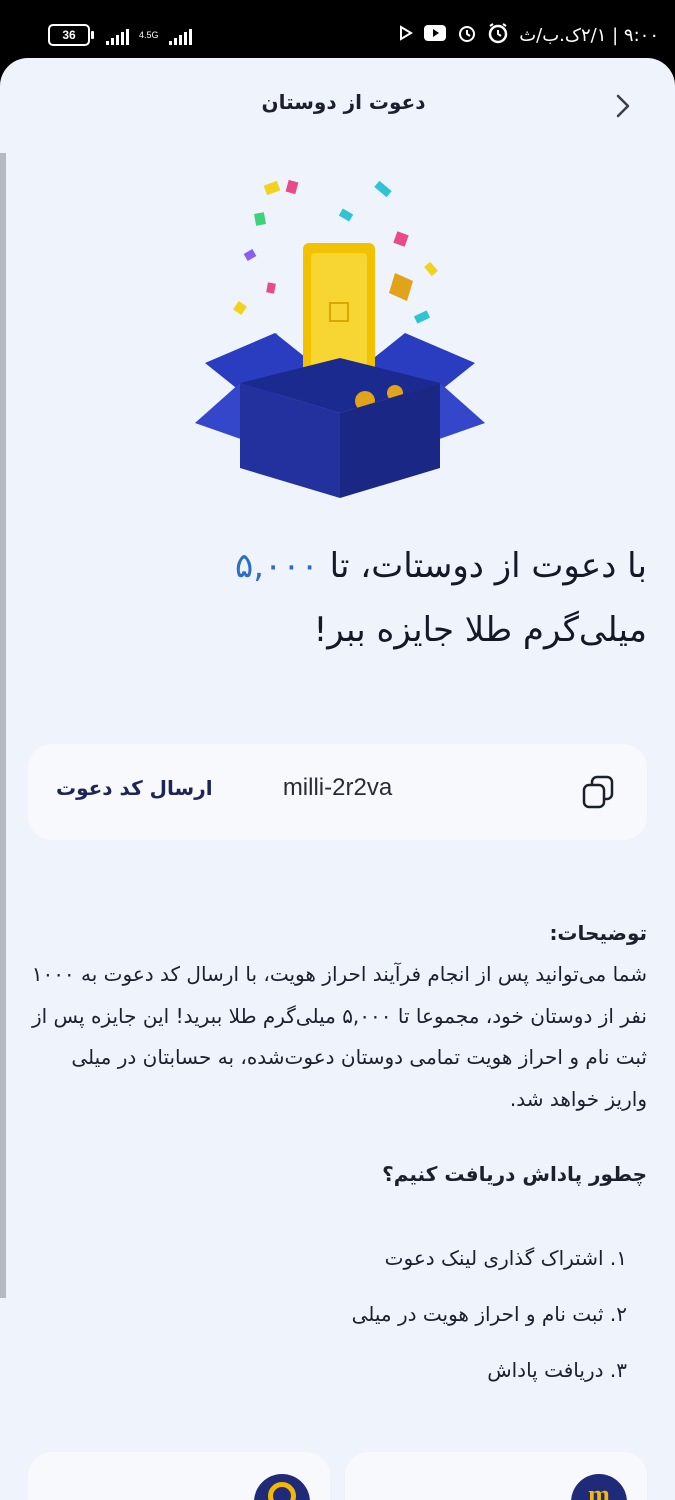 This screenshot has height=1500, width=675. I want to click on headline-amount: ۵,۰۰۰, so click(276, 566).